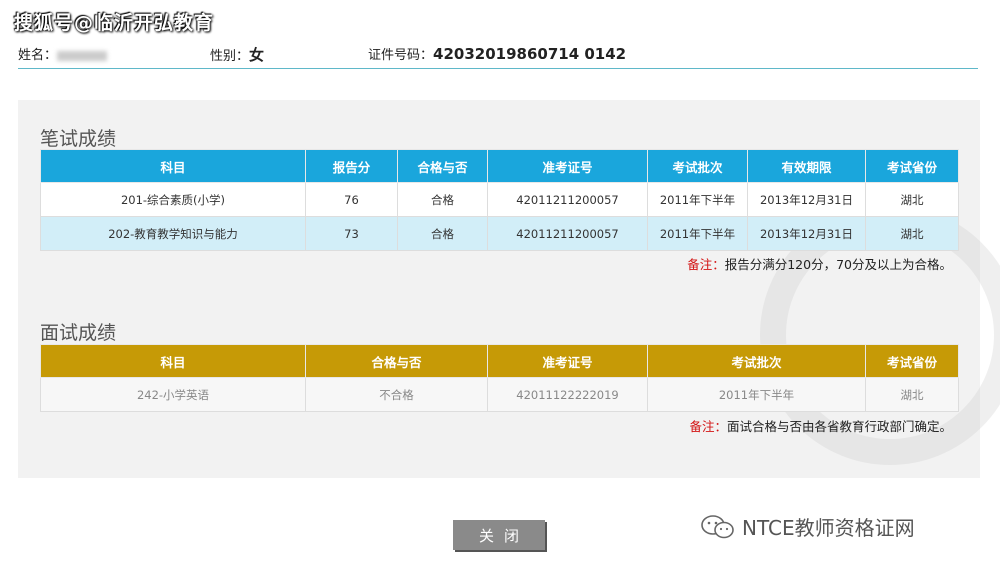 Image resolution: width=1000 pixels, height=570 pixels. Describe the element at coordinates (838, 264) in the screenshot. I see `note-text: 报告分满分120分，70分及以上为合格。` at that location.